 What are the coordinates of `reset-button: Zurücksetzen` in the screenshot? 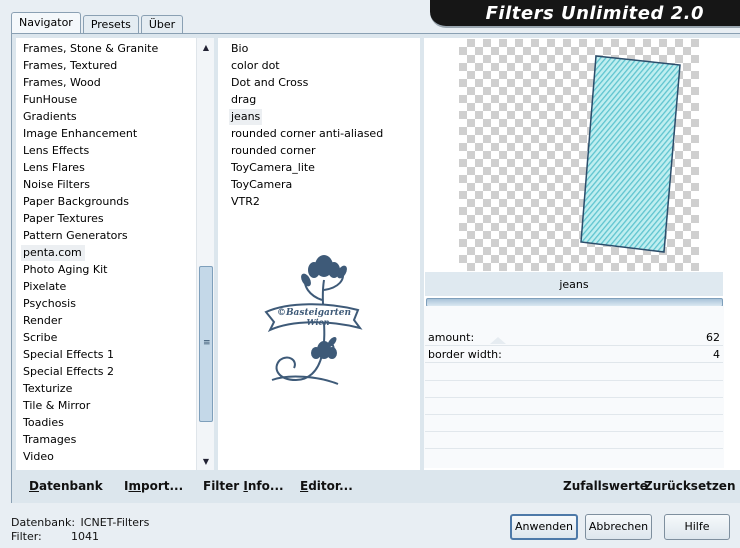 It's located at (689, 486).